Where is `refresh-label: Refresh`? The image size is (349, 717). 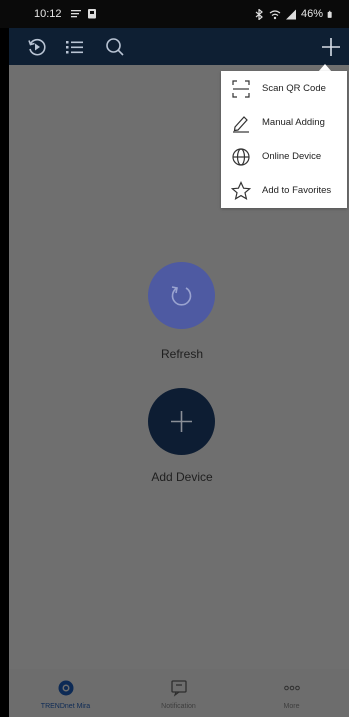
refresh-label: Refresh is located at coordinates (182, 354).